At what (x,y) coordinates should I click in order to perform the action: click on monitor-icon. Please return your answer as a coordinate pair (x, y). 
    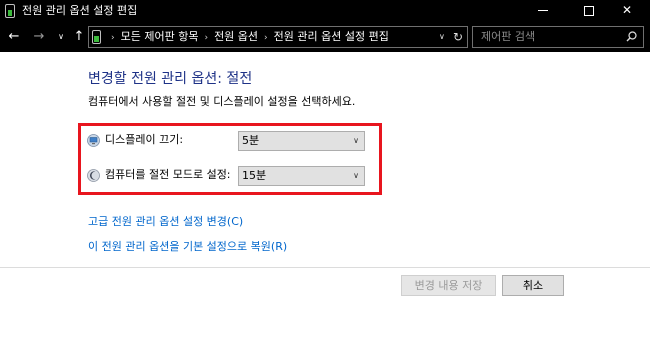
    Looking at the image, I should click on (93, 140).